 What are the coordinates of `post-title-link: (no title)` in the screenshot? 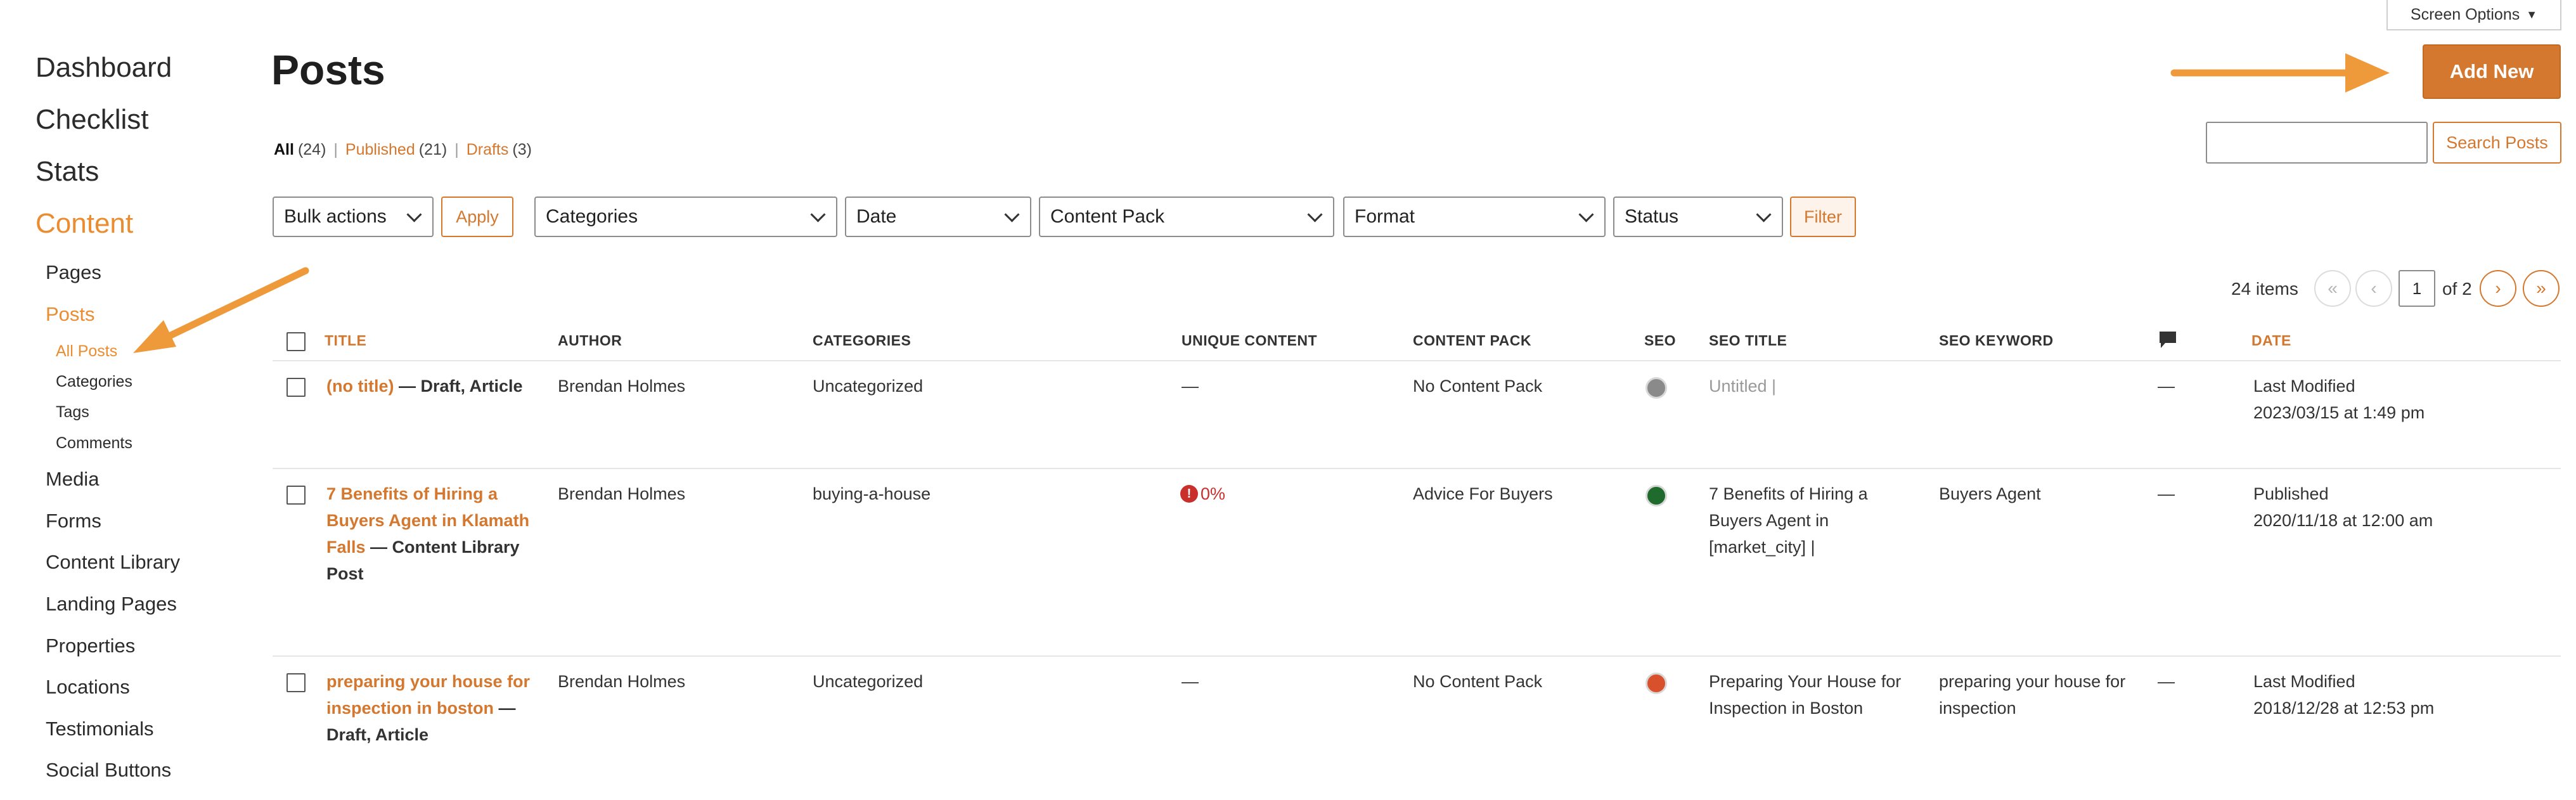 It's located at (360, 386).